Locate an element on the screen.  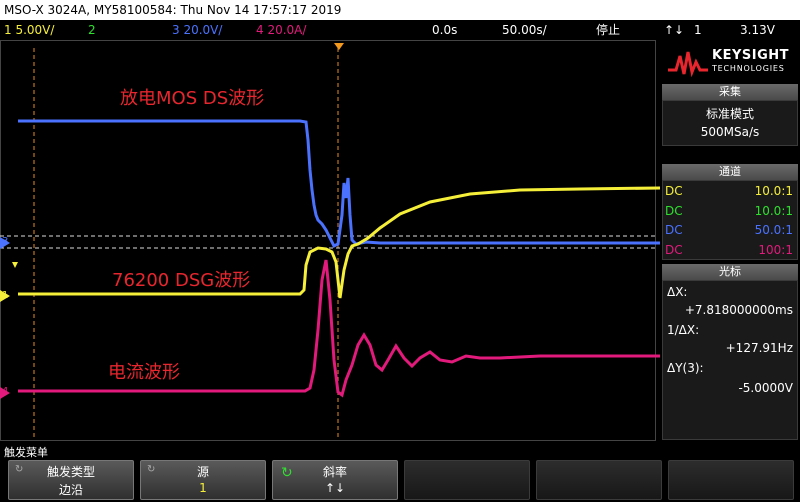
softkey-slope: ↻ 斜率 ↑↓ is located at coordinates (335, 480).